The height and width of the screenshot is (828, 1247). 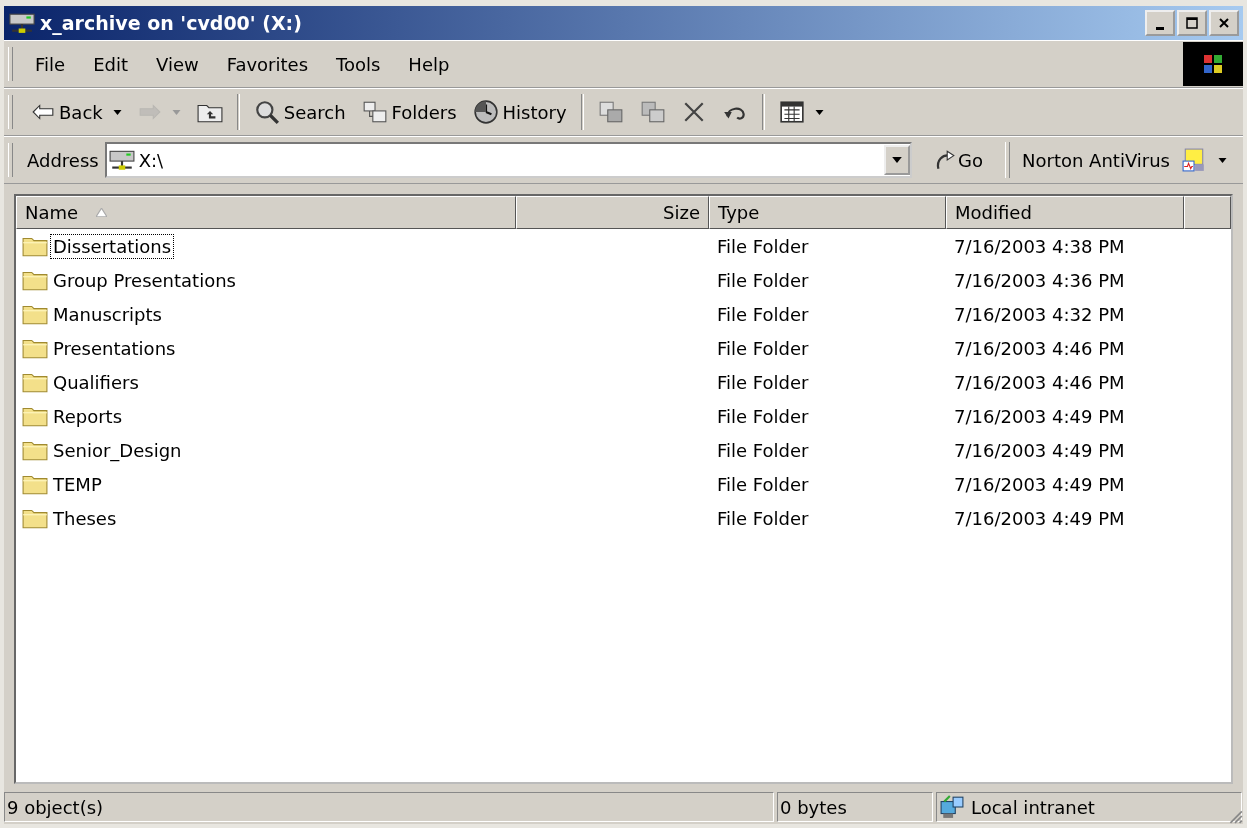 I want to click on menu-item: Help, so click(x=429, y=64).